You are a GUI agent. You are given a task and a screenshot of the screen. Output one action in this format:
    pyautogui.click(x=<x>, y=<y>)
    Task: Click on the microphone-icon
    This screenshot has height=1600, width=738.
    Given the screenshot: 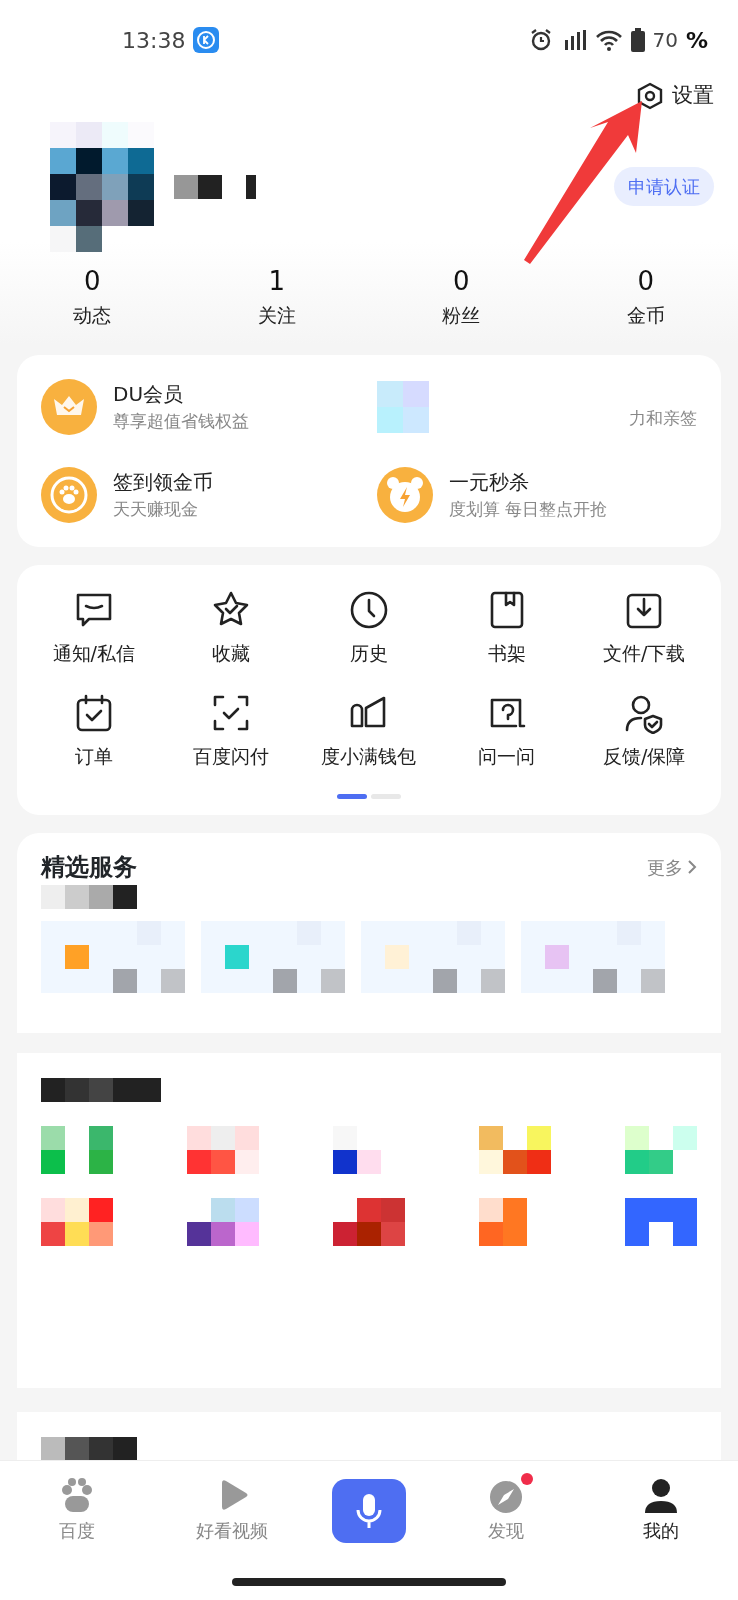 What is the action you would take?
    pyautogui.click(x=369, y=1510)
    